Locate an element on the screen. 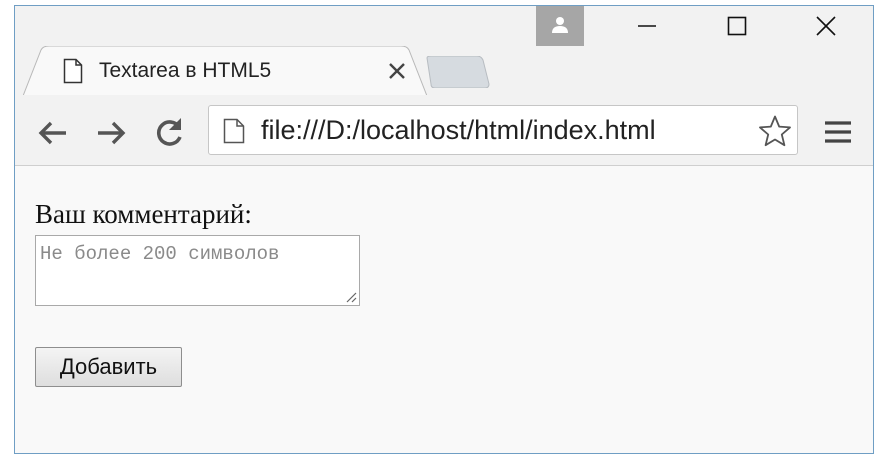  back-button is located at coordinates (53, 133).